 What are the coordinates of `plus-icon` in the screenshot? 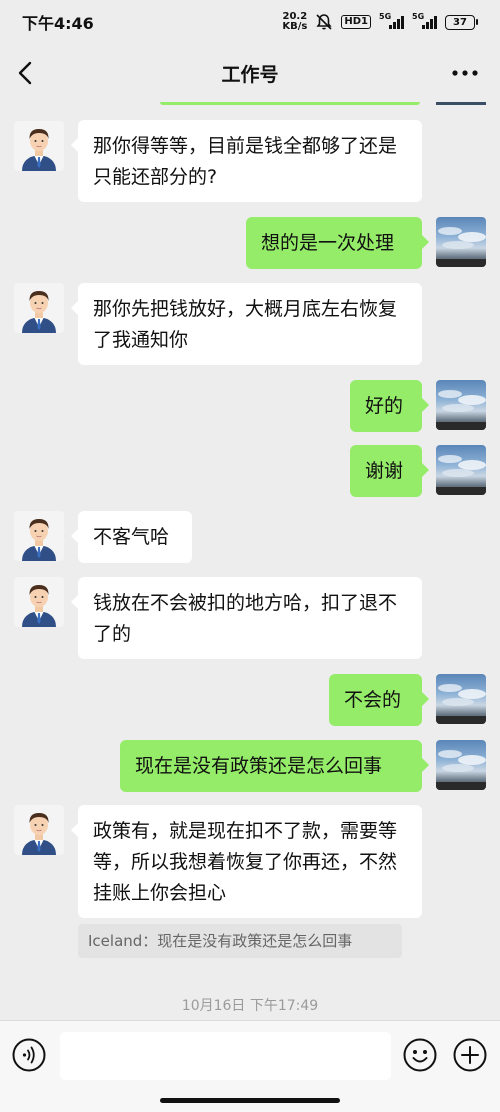 It's located at (470, 1055).